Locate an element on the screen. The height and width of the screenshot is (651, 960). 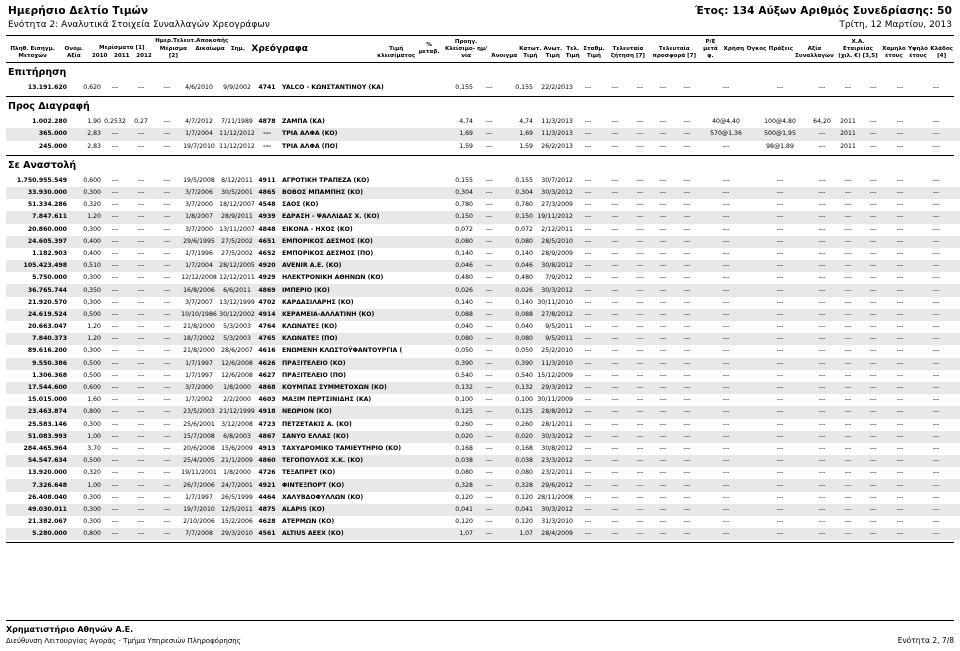
footer-organization: Χρηματιστήριο Αθηνών Α.Ε. is located at coordinates (70, 629).